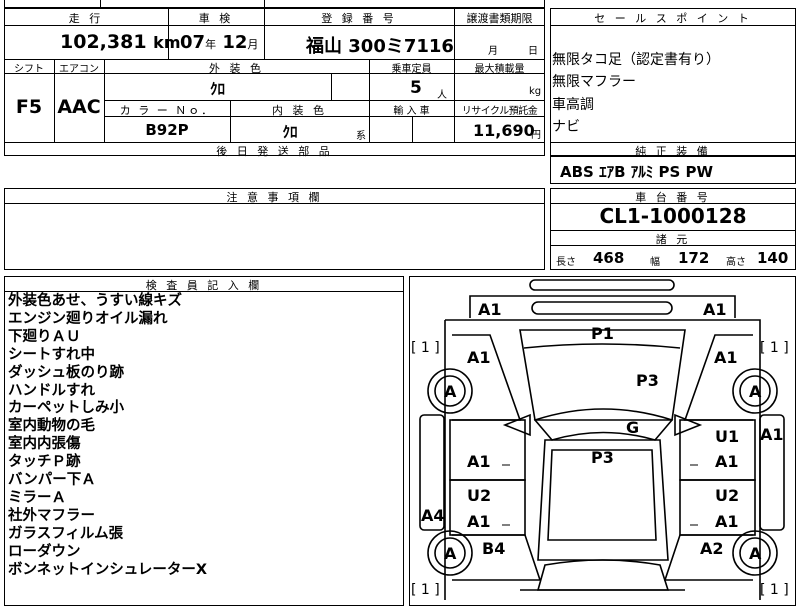 The image size is (800, 606). Describe the element at coordinates (774, 590) in the screenshot. I see `bracket-right-bottom: [ 1 ]` at that location.